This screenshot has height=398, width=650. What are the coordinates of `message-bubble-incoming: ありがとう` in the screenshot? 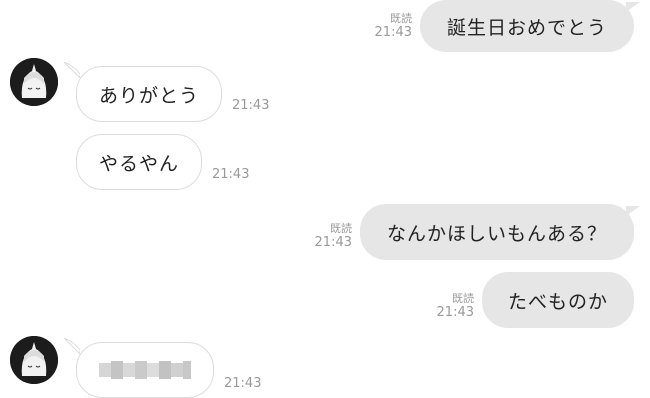 It's located at (149, 94).